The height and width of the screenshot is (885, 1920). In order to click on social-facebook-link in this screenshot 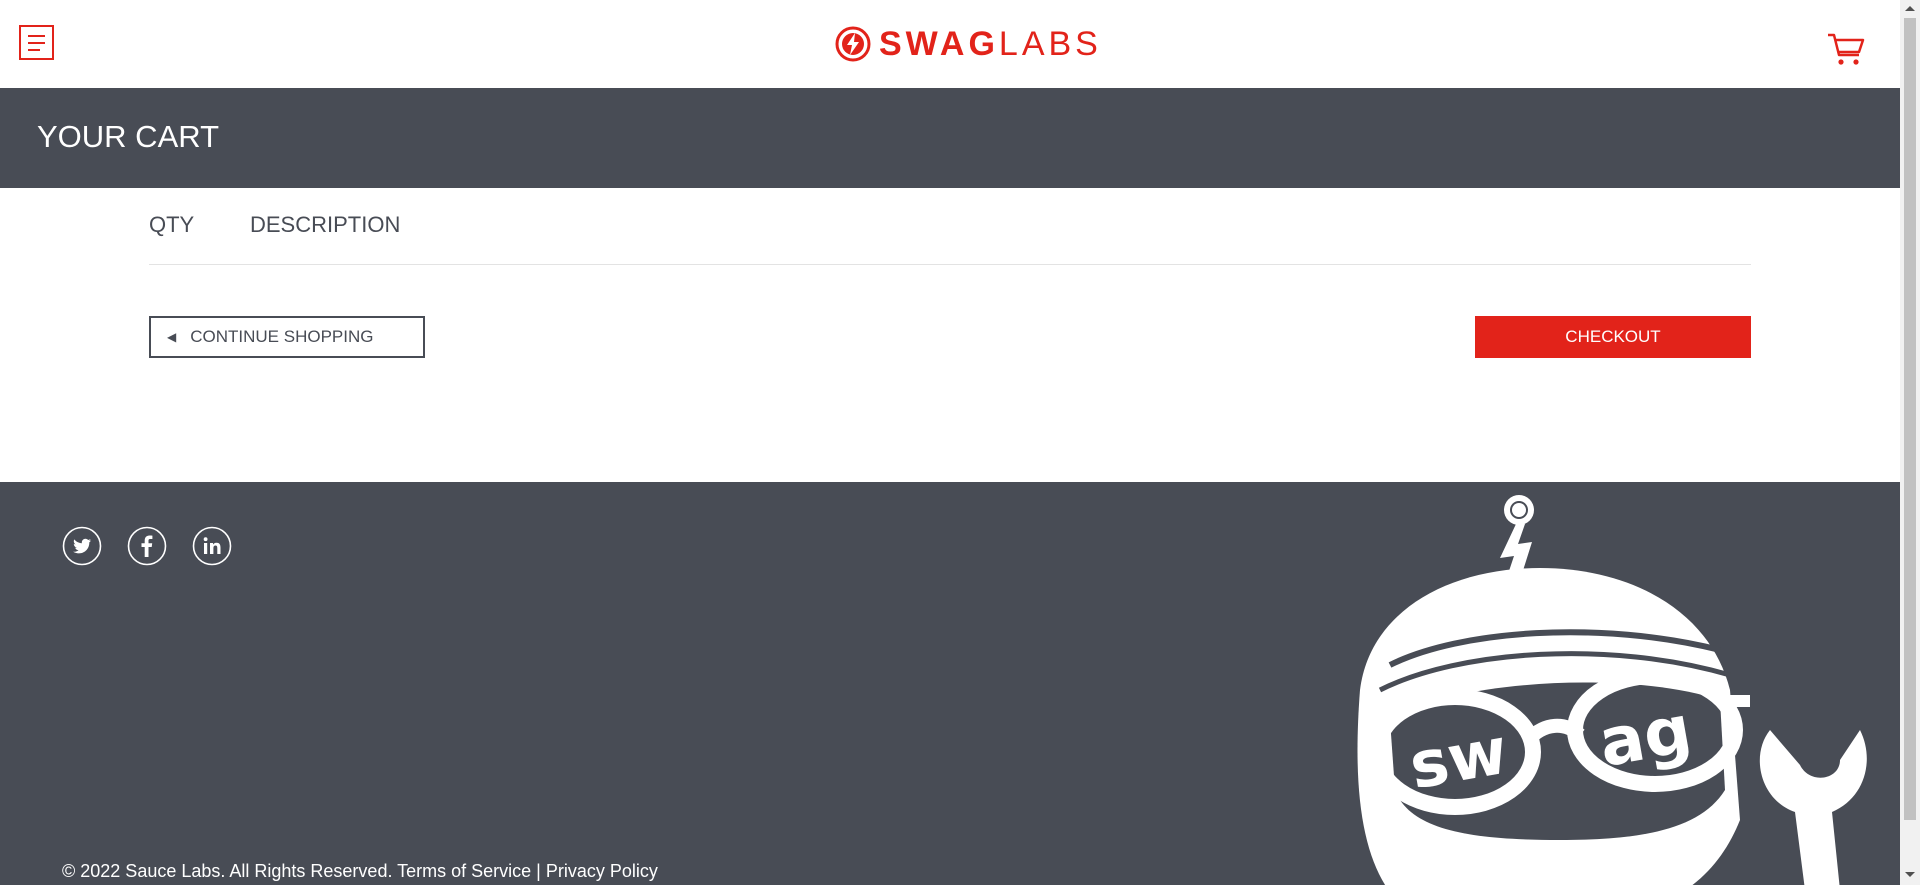, I will do `click(147, 546)`.